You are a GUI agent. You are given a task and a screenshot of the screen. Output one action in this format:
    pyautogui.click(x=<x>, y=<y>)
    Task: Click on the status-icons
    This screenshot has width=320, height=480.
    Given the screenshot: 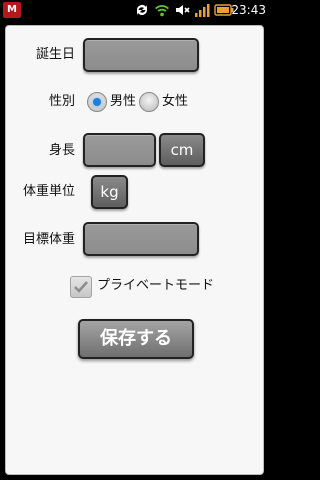 What is the action you would take?
    pyautogui.click(x=184, y=10)
    